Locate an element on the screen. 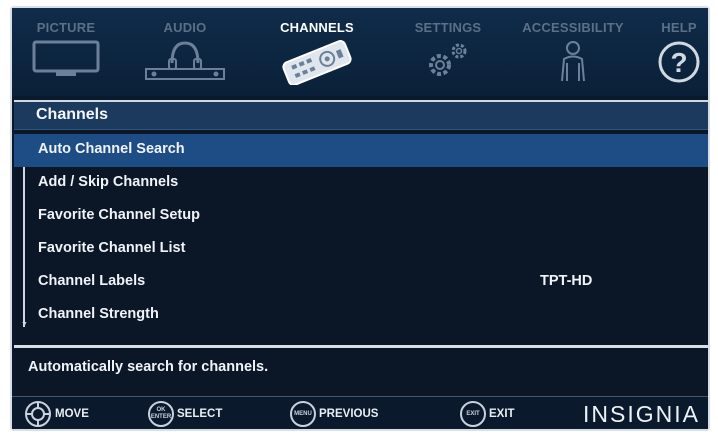 The image size is (718, 435). menu-item-channel-labels: Channel Labels TPT-HD is located at coordinates (361, 282).